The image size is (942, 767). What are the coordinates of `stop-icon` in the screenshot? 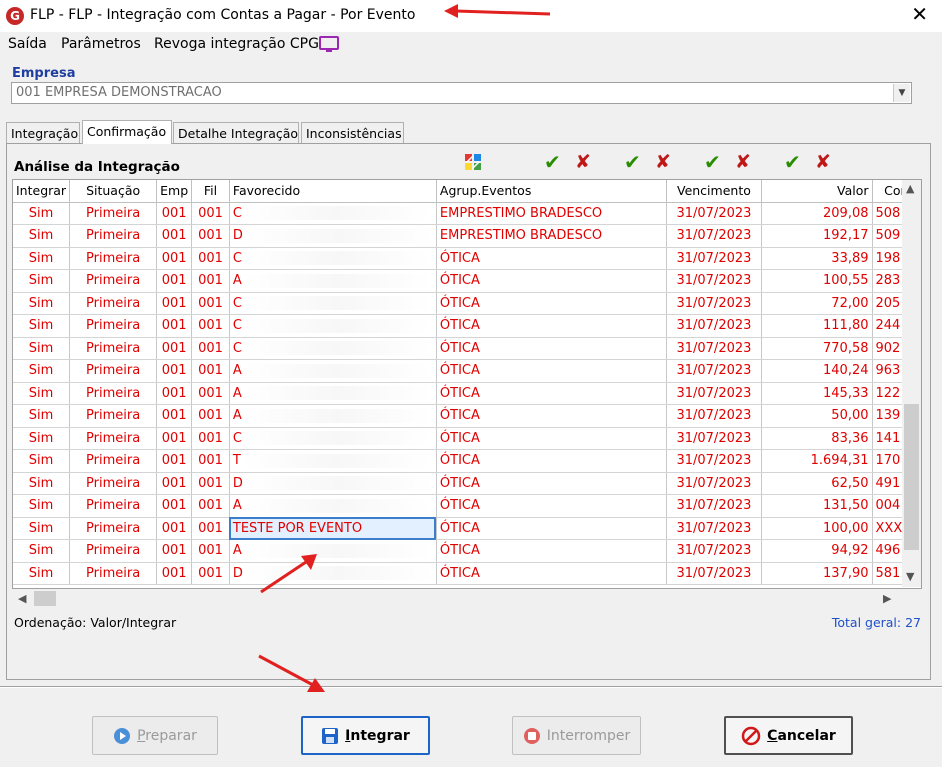 It's located at (531, 735).